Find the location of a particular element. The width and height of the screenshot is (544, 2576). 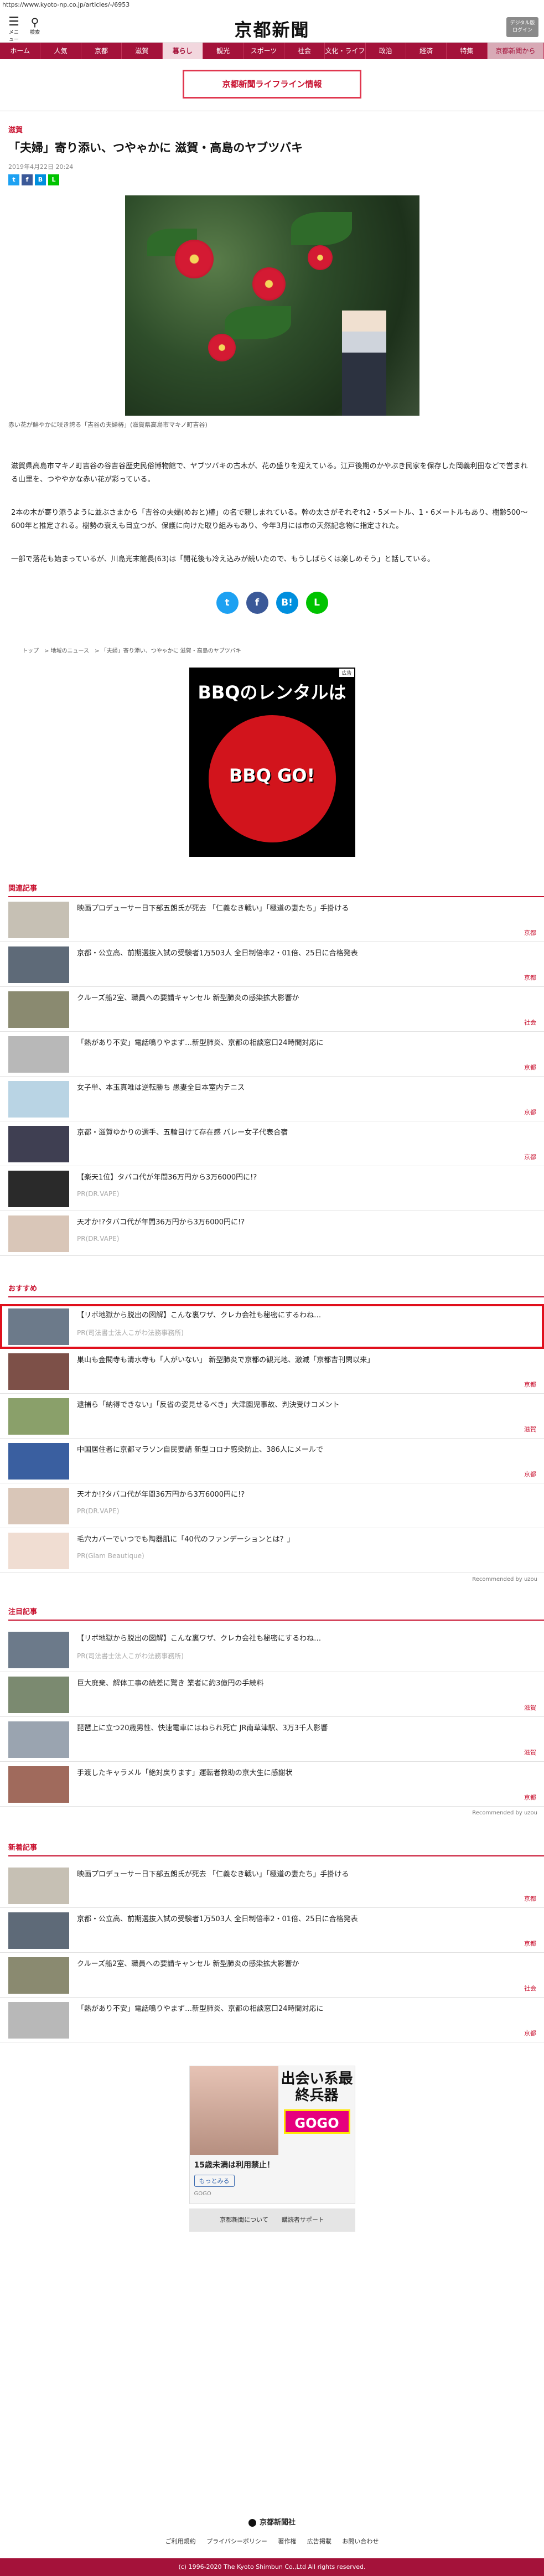

item-tag: 社会 is located at coordinates (530, 1022).